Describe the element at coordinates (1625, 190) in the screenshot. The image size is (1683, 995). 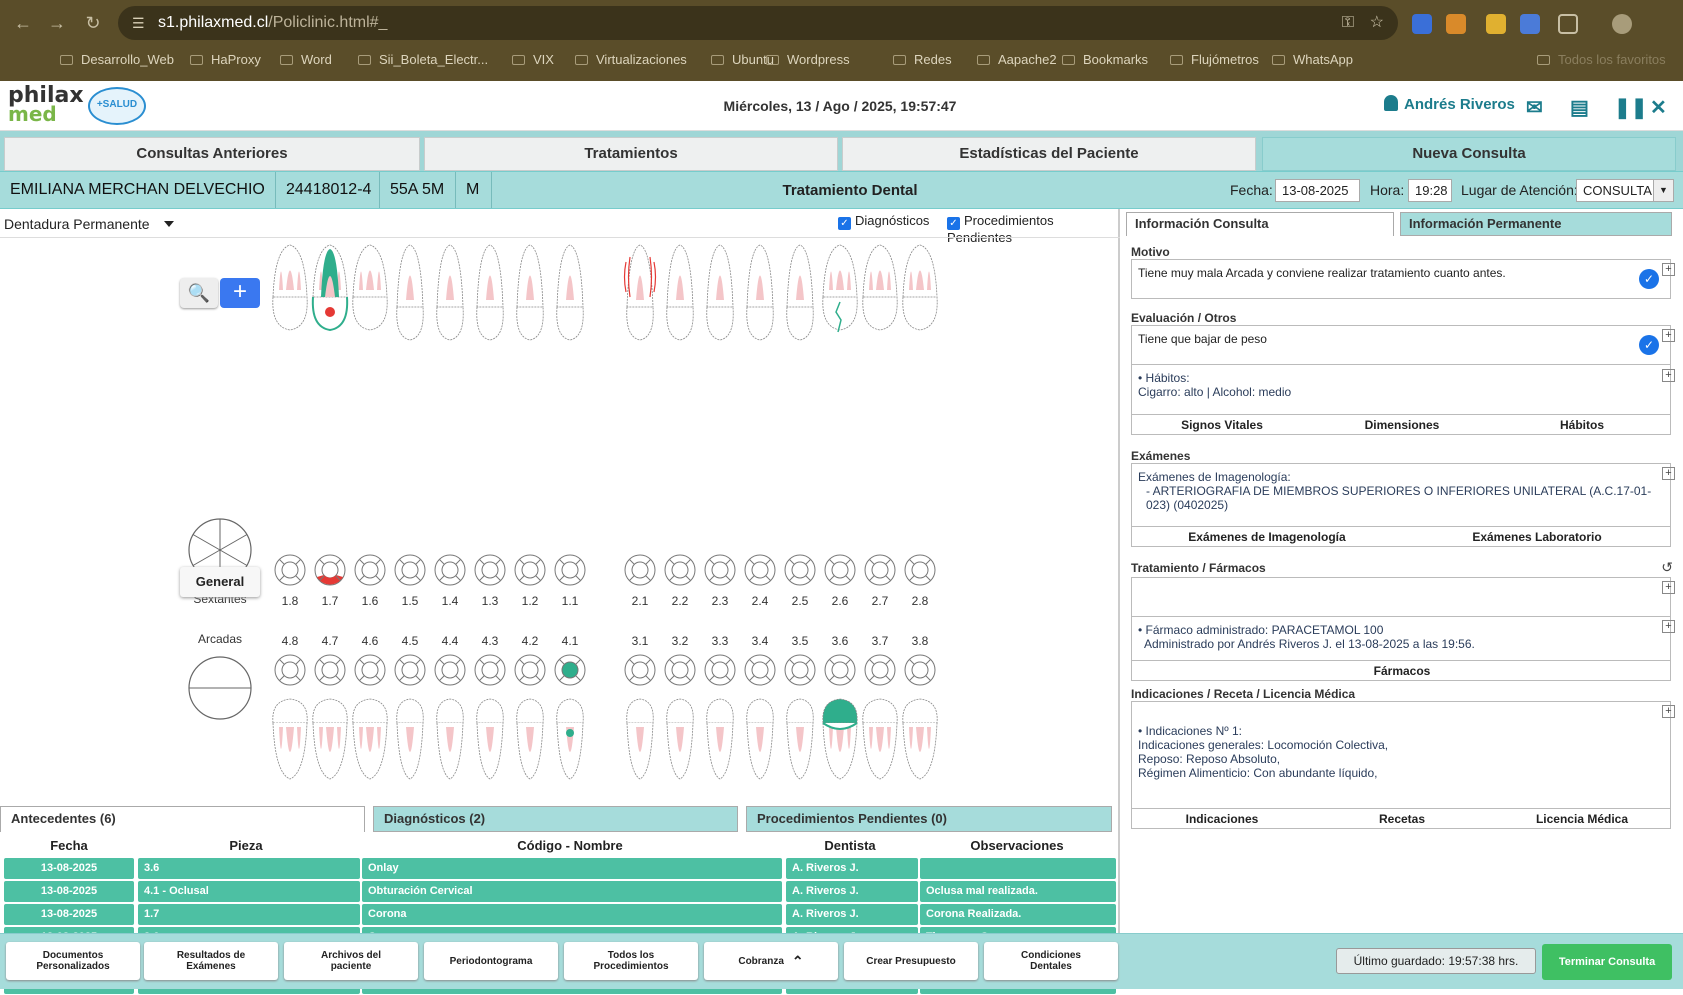
I see `lugar-select: CONSULTA ▼` at that location.